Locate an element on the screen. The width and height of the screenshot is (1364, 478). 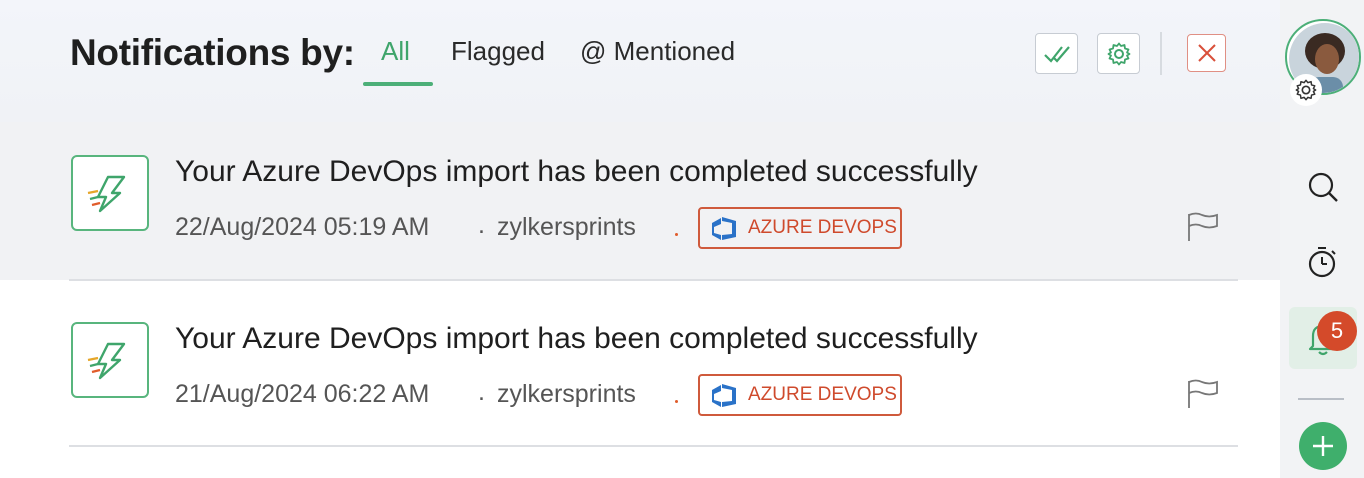
close-button is located at coordinates (1206, 53).